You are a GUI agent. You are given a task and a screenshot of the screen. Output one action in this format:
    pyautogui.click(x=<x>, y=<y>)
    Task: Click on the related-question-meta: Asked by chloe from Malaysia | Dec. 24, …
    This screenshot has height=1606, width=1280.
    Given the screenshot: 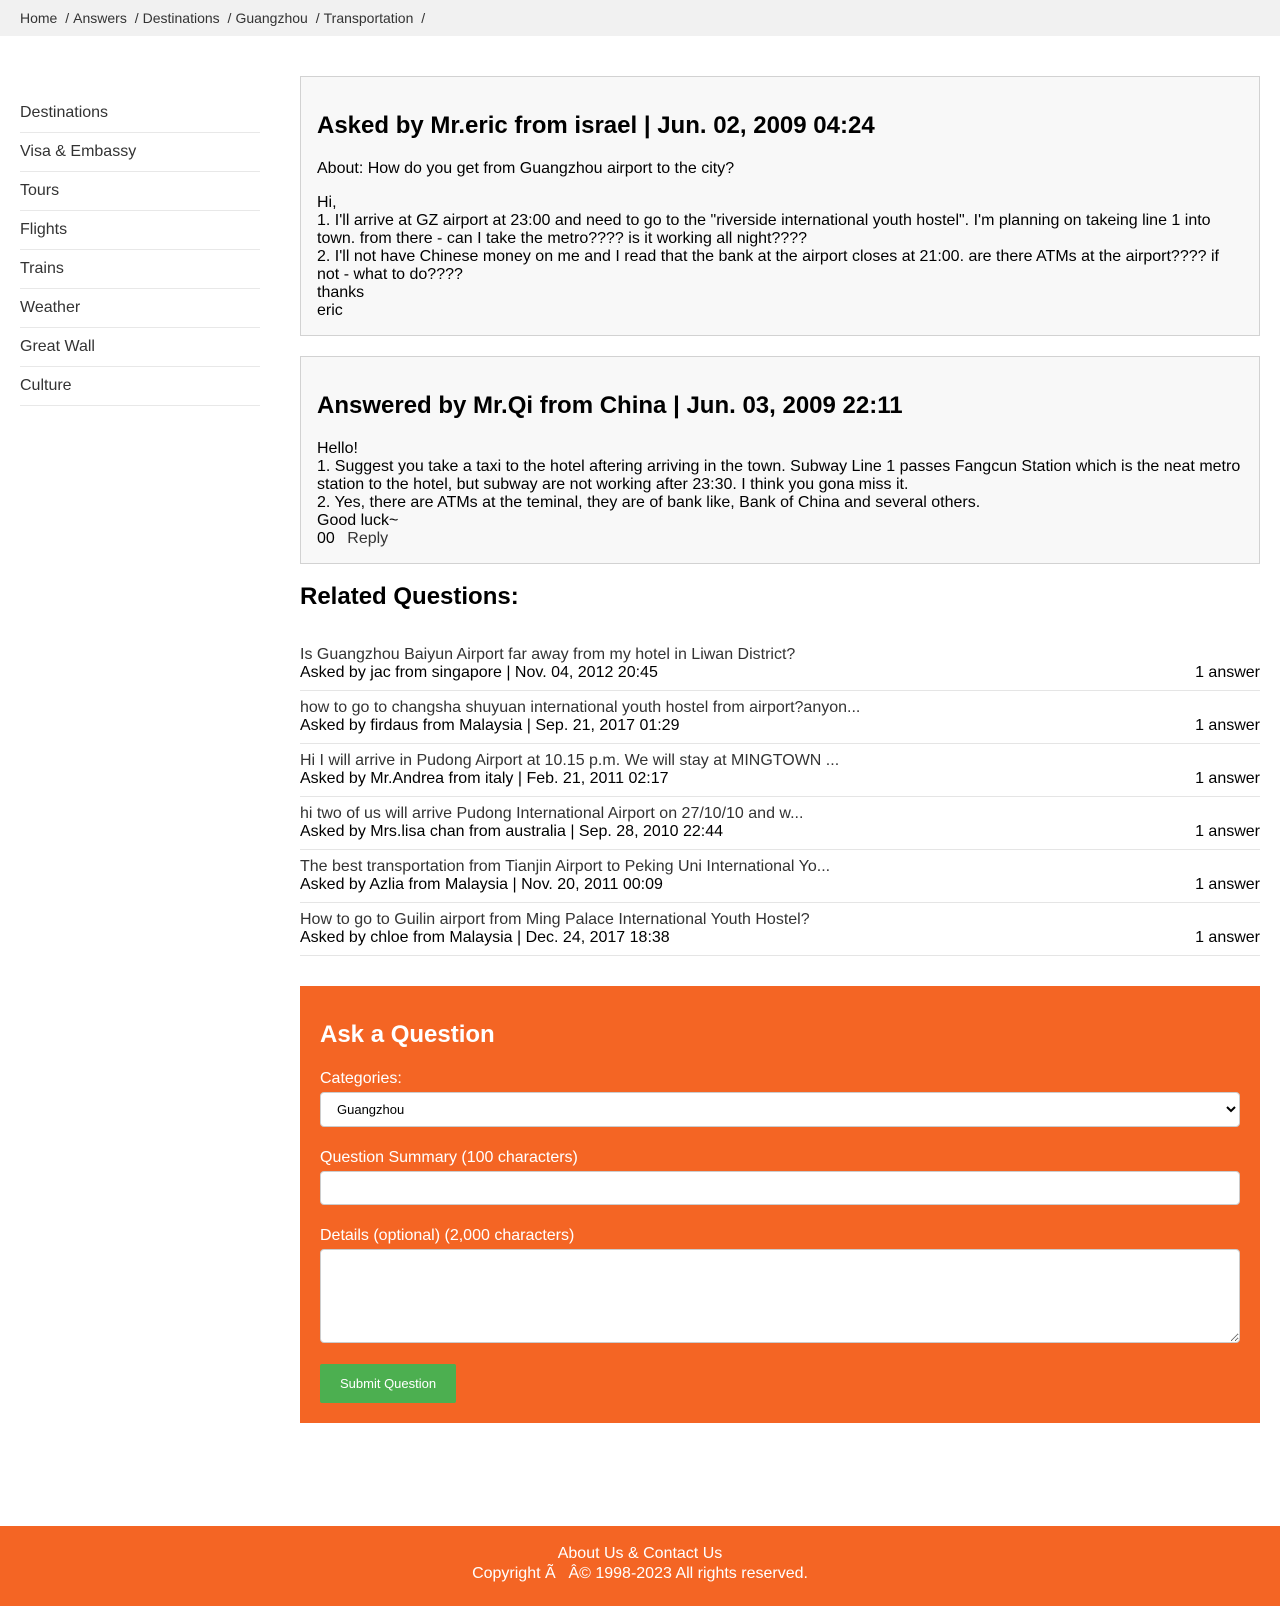 What is the action you would take?
    pyautogui.click(x=485, y=937)
    